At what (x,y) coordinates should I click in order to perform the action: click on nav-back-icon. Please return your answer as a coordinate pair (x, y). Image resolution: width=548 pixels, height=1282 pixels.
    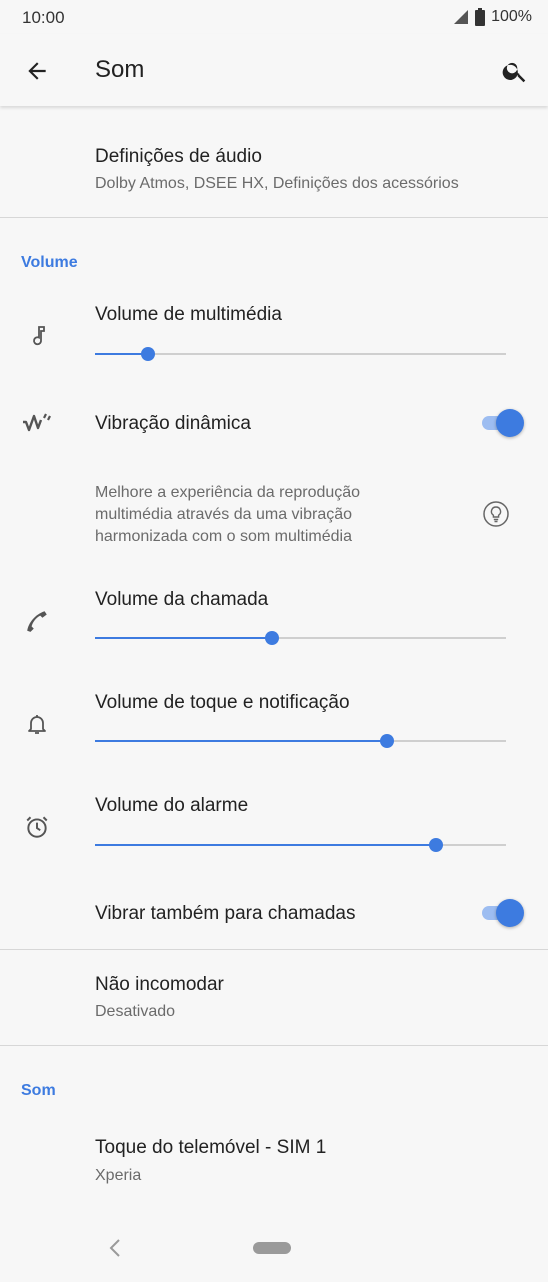
    Looking at the image, I should click on (114, 1248).